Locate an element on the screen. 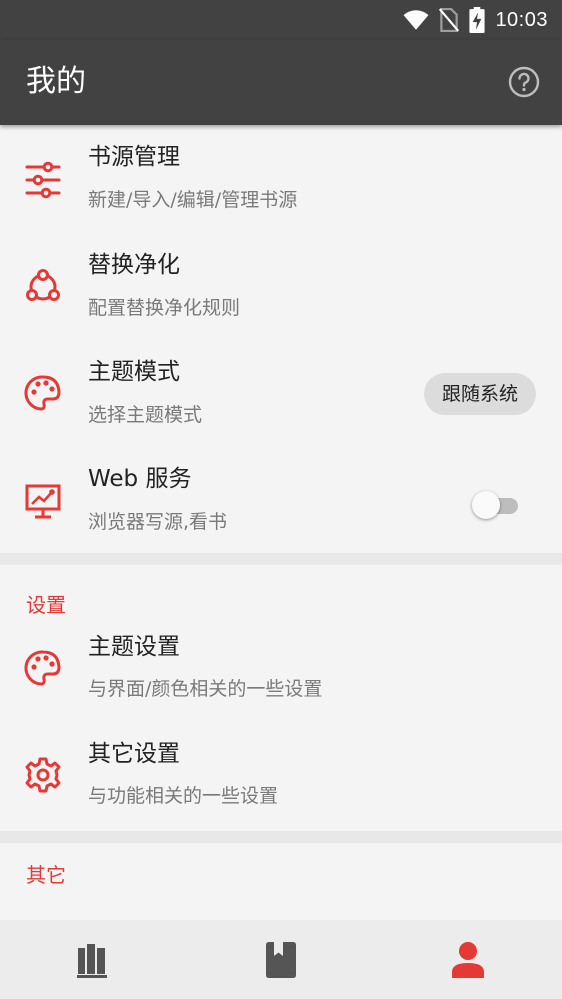 This screenshot has width=562, height=999. nav-my is located at coordinates (468, 959).